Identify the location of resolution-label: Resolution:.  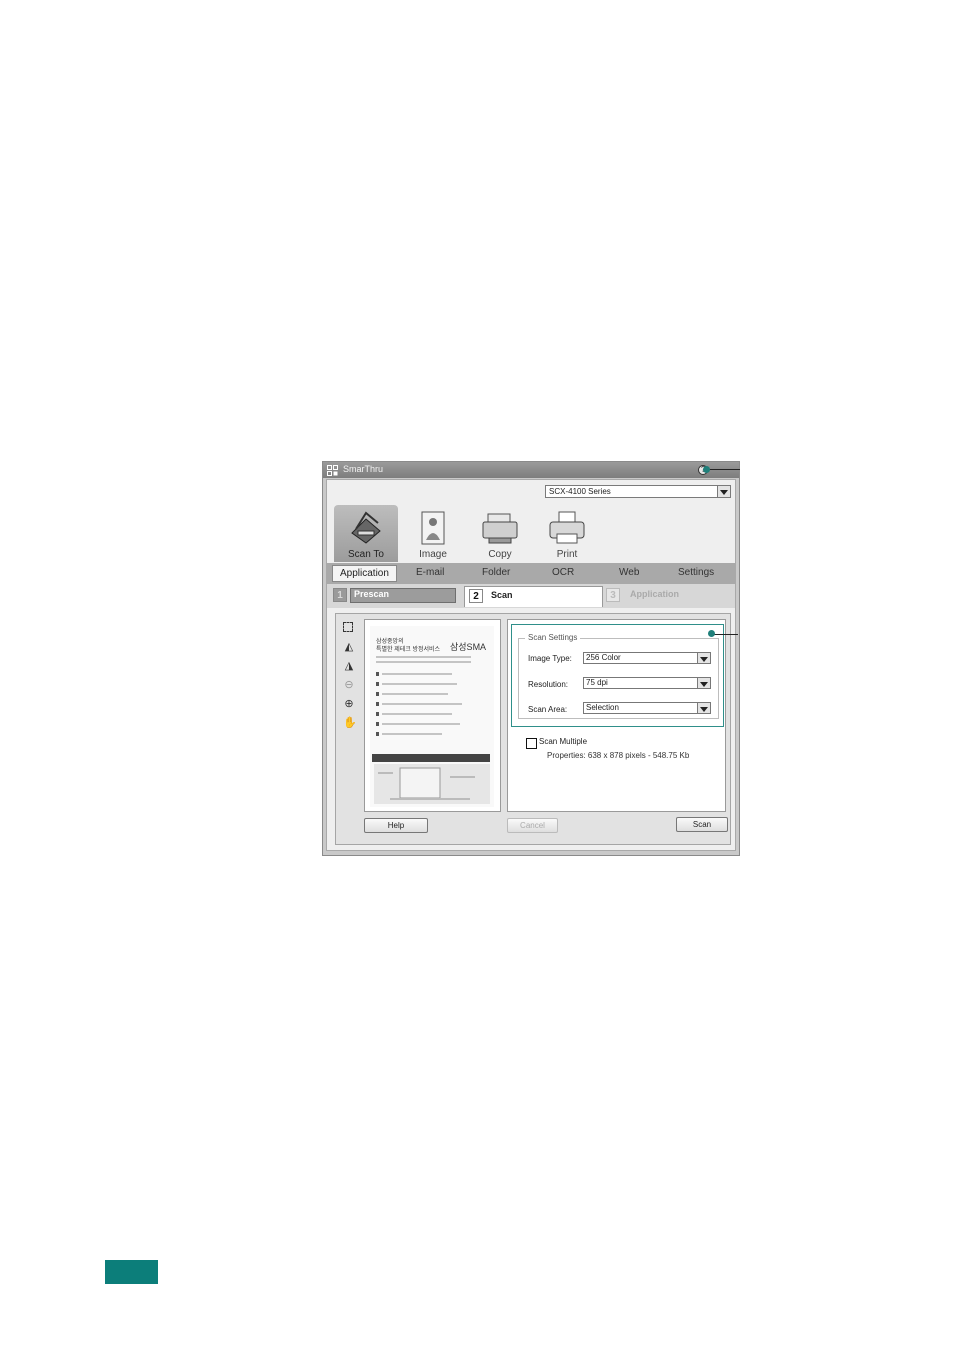
(548, 684).